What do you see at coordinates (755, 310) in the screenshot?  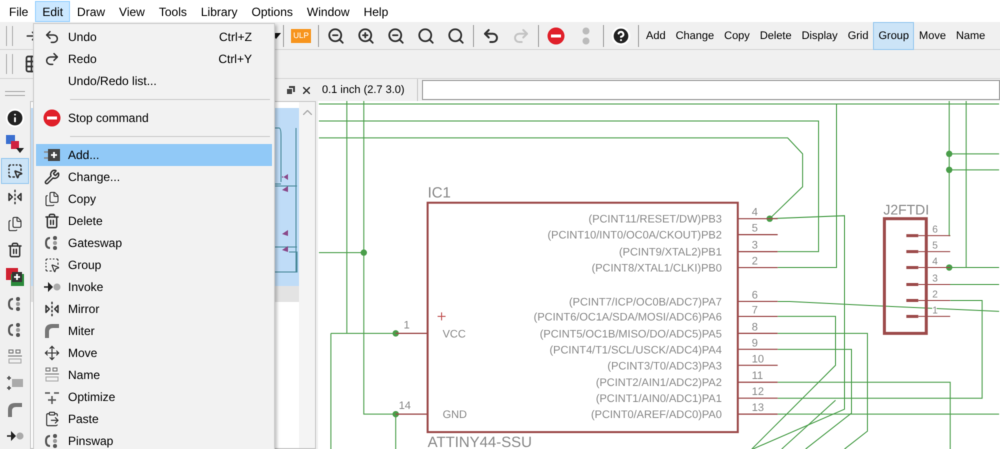 I see `pin-number: 7` at bounding box center [755, 310].